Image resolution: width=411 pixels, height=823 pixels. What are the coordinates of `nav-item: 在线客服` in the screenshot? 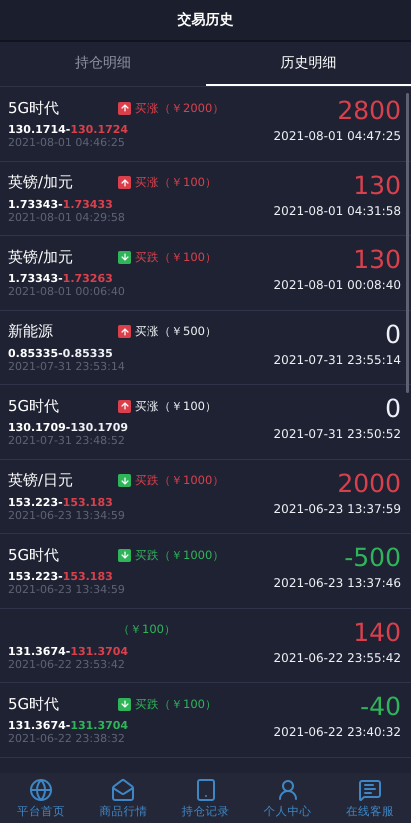 It's located at (369, 798).